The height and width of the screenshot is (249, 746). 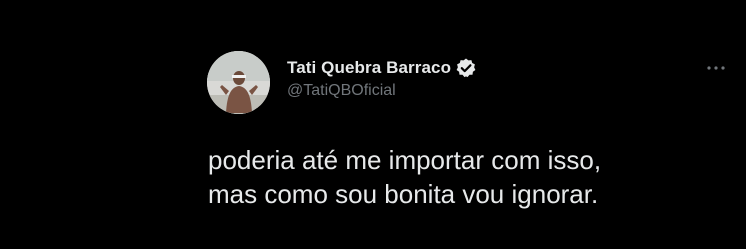 What do you see at coordinates (369, 68) in the screenshot?
I see `author-display-name: Tati Quebra Barraco` at bounding box center [369, 68].